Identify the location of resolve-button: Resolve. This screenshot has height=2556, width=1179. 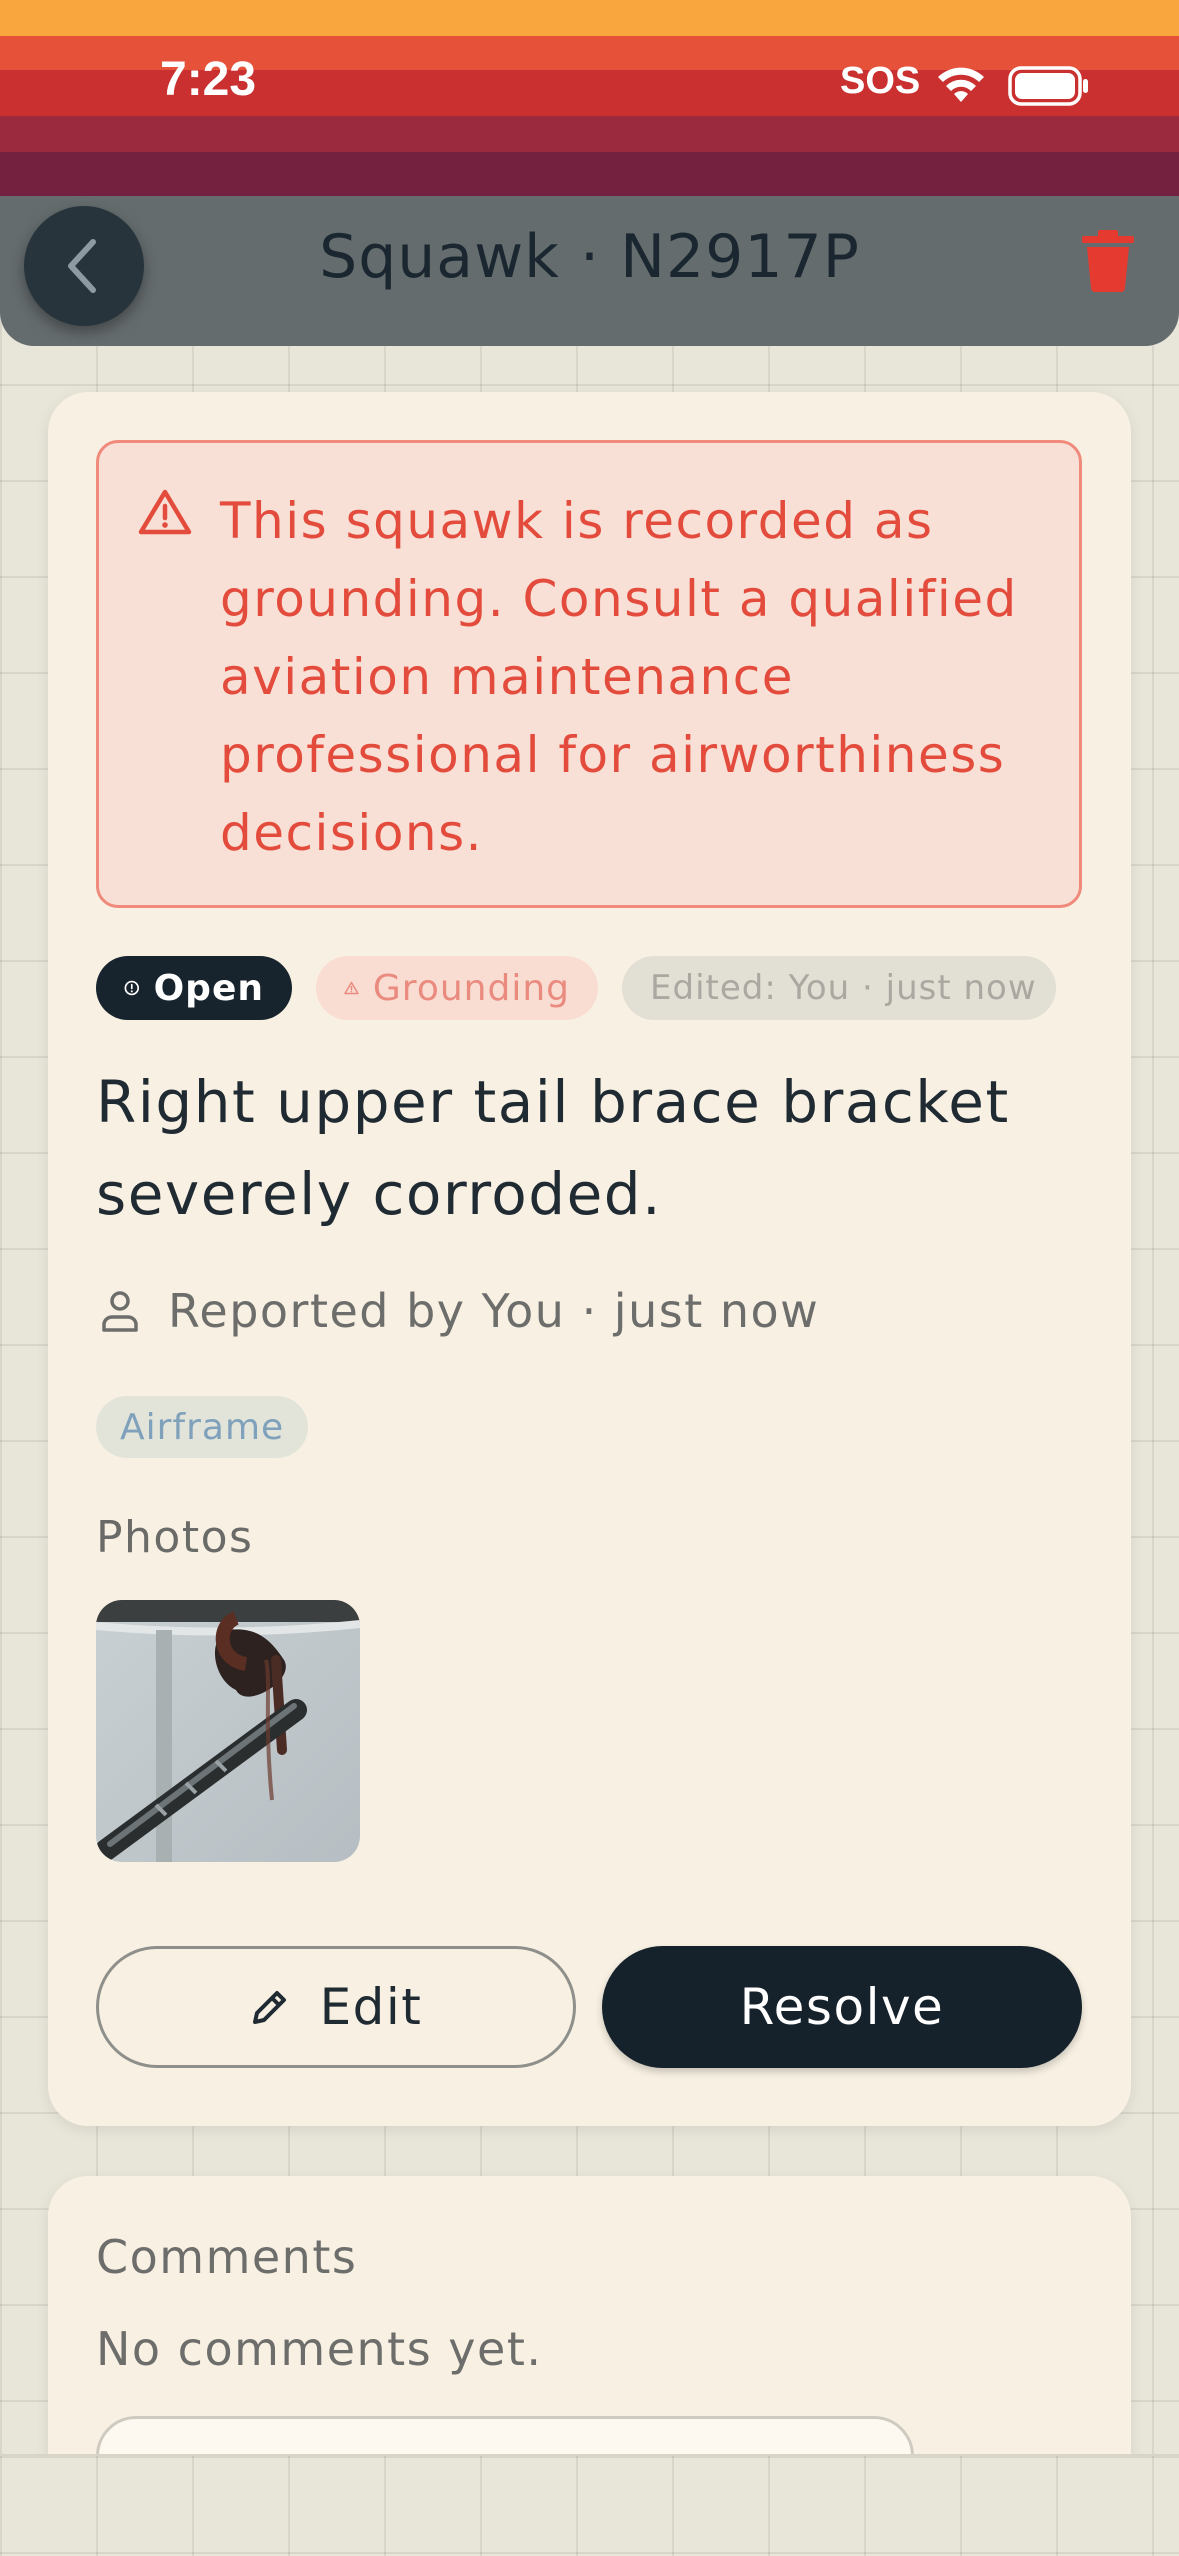
(842, 2007).